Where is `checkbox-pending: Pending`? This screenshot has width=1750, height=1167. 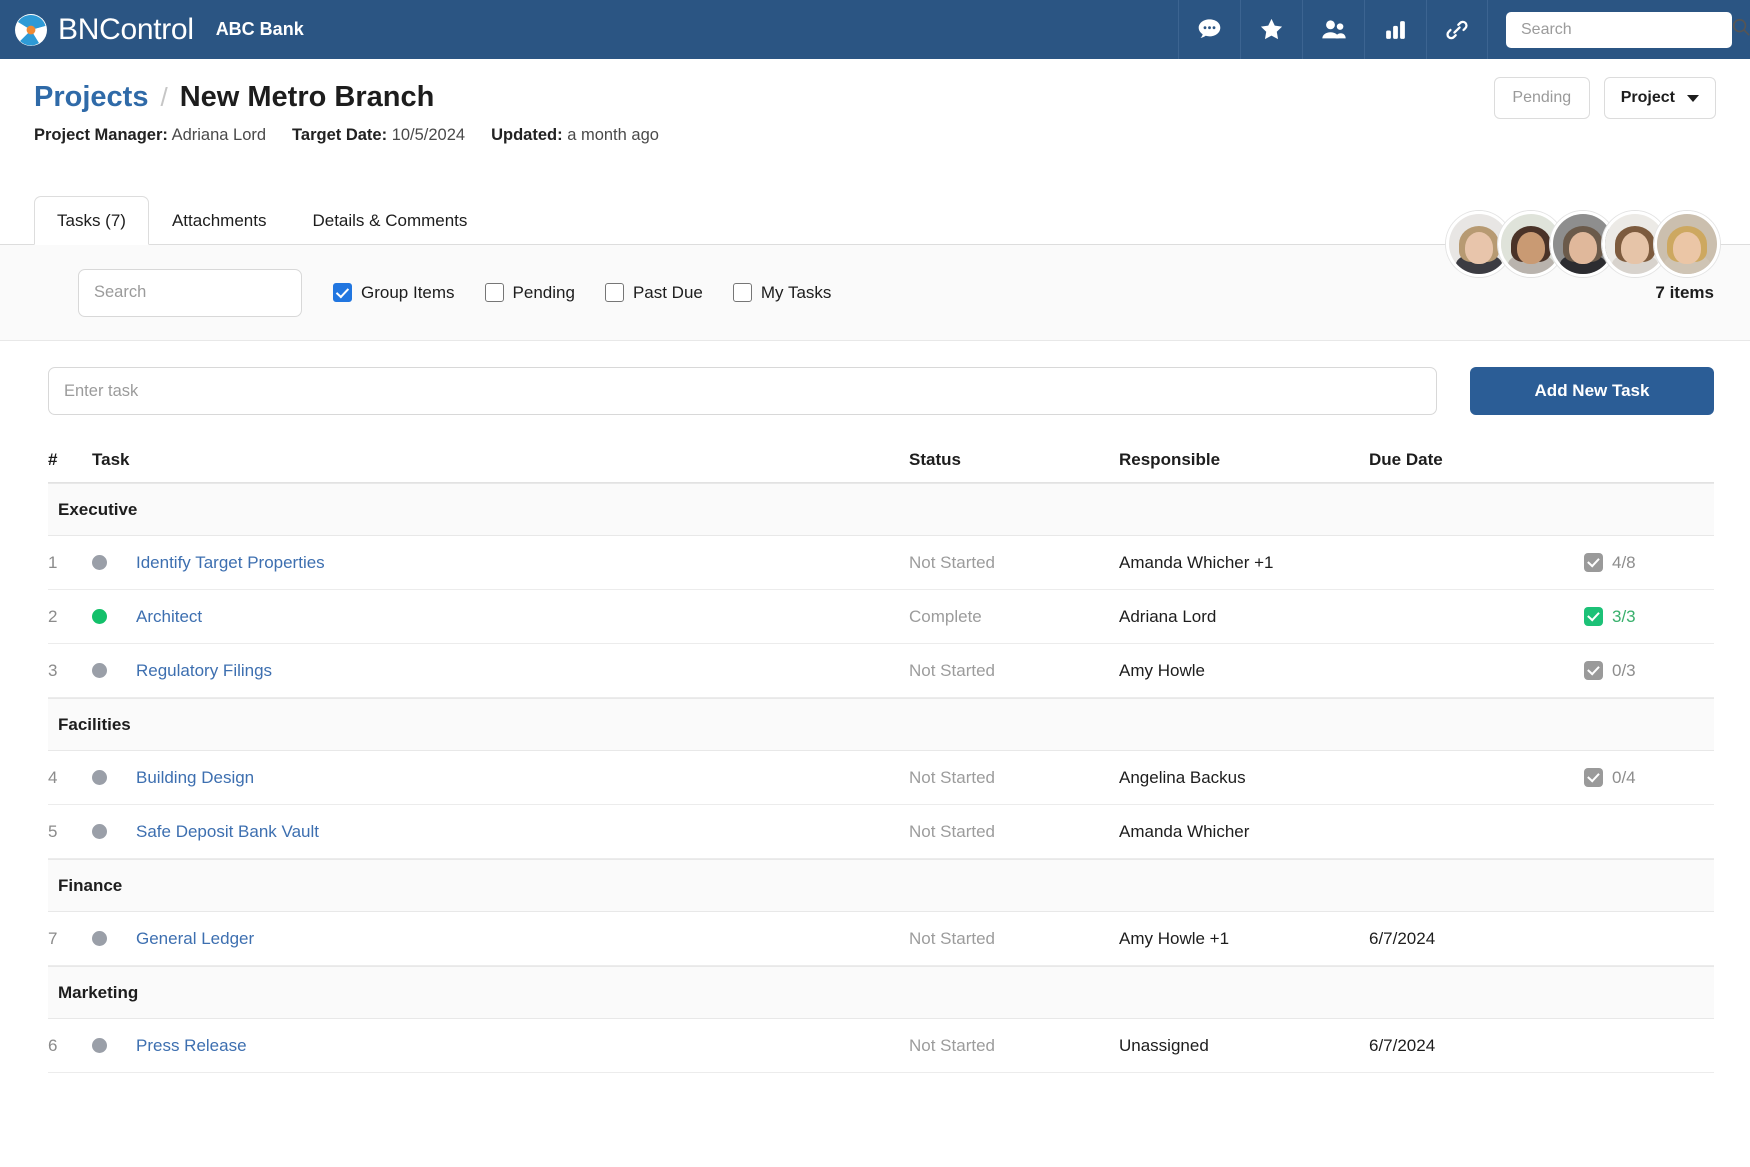
checkbox-pending: Pending is located at coordinates (529, 292).